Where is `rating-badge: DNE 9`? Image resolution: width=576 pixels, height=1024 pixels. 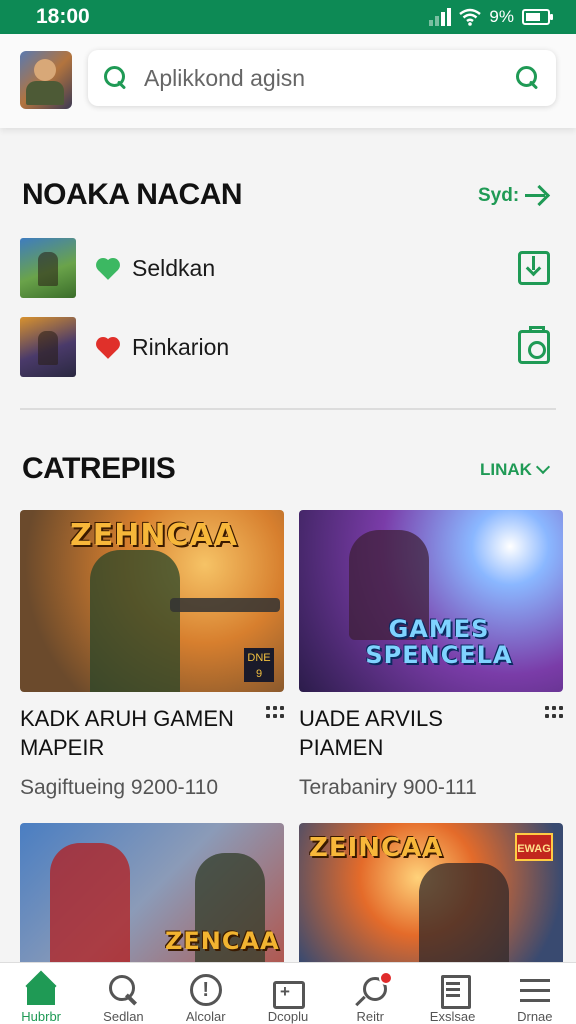 rating-badge: DNE 9 is located at coordinates (259, 665).